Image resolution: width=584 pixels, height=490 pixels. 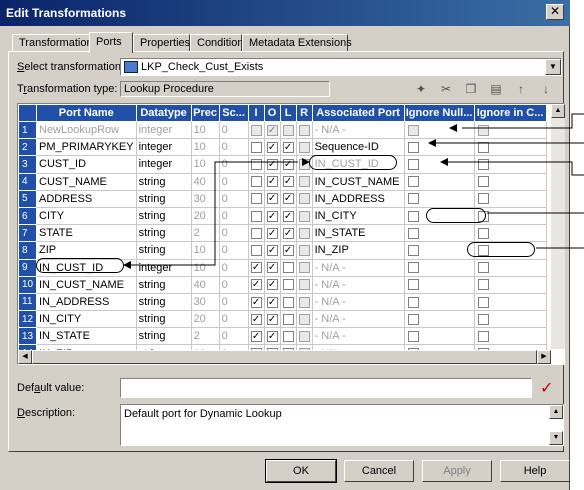 What do you see at coordinates (301, 471) in the screenshot?
I see `ok-button: OK` at bounding box center [301, 471].